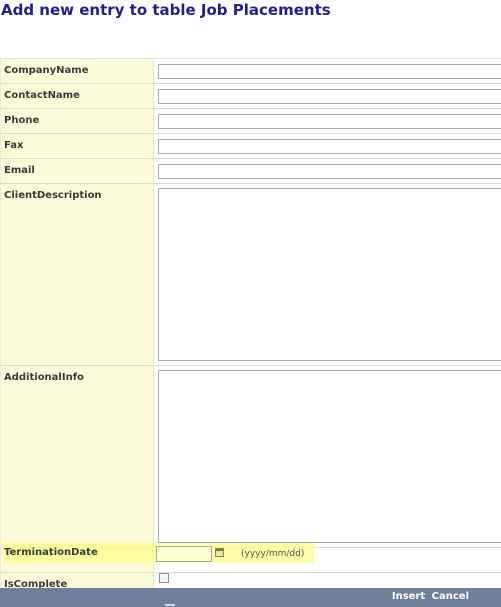 This screenshot has height=607, width=501. I want to click on field-label-termination-date: TerminationDate, so click(51, 552).